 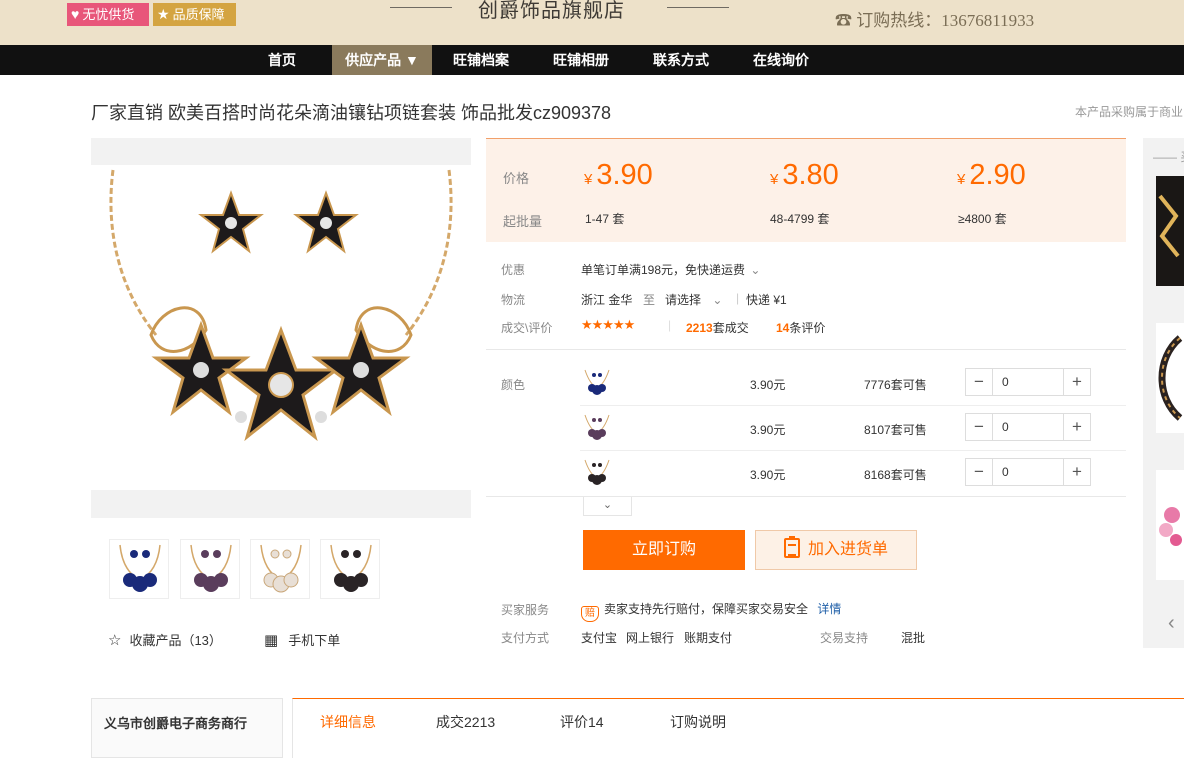 What do you see at coordinates (581, 60) in the screenshot?
I see `nav-album: 旺铺相册` at bounding box center [581, 60].